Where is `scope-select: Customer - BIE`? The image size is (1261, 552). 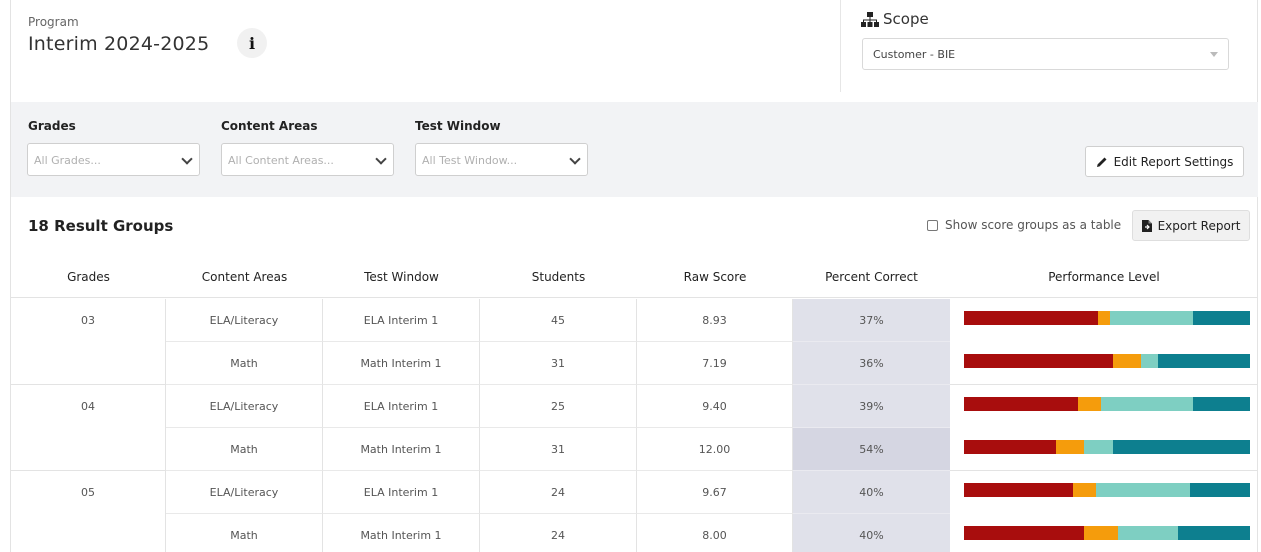 scope-select: Customer - BIE is located at coordinates (1045, 54).